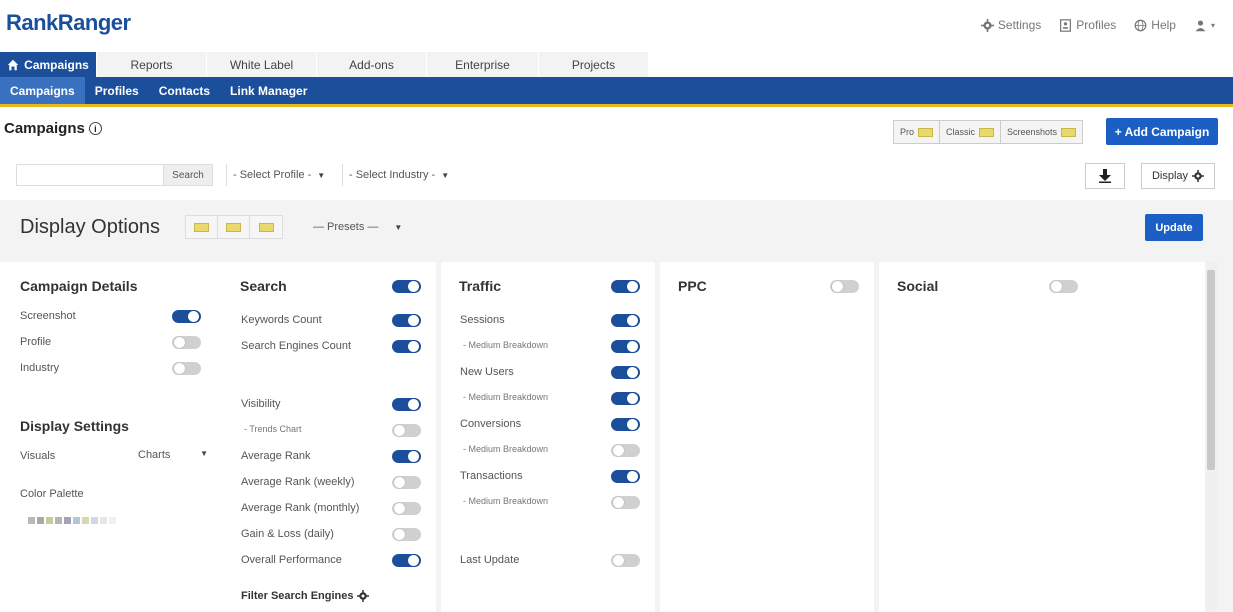 Image resolution: width=1233 pixels, height=612 pixels. Describe the element at coordinates (1096, 25) in the screenshot. I see `profiles-label: Profiles` at that location.